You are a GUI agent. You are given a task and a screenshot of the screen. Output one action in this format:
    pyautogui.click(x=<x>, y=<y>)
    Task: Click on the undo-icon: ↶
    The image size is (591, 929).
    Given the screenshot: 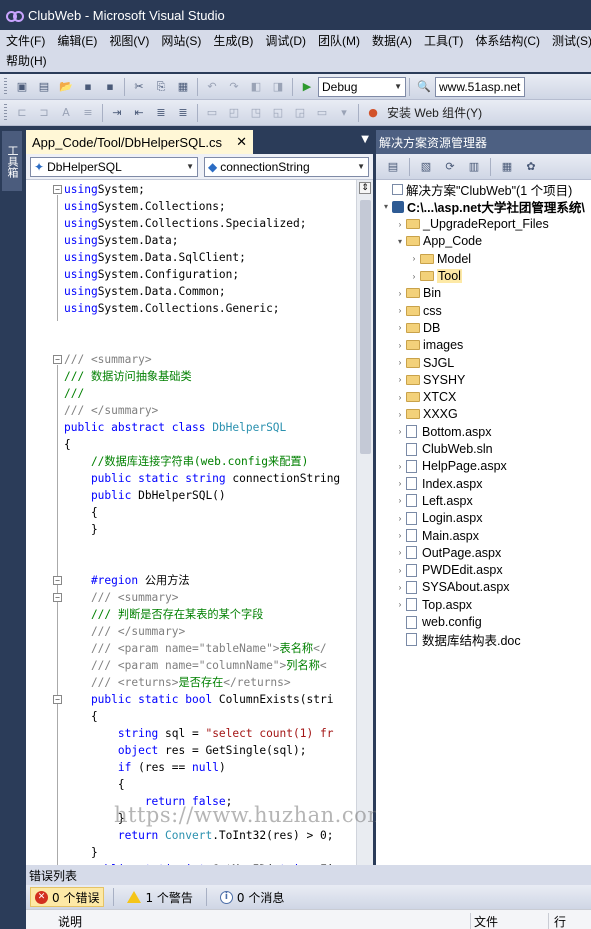 What is the action you would take?
    pyautogui.click(x=212, y=87)
    